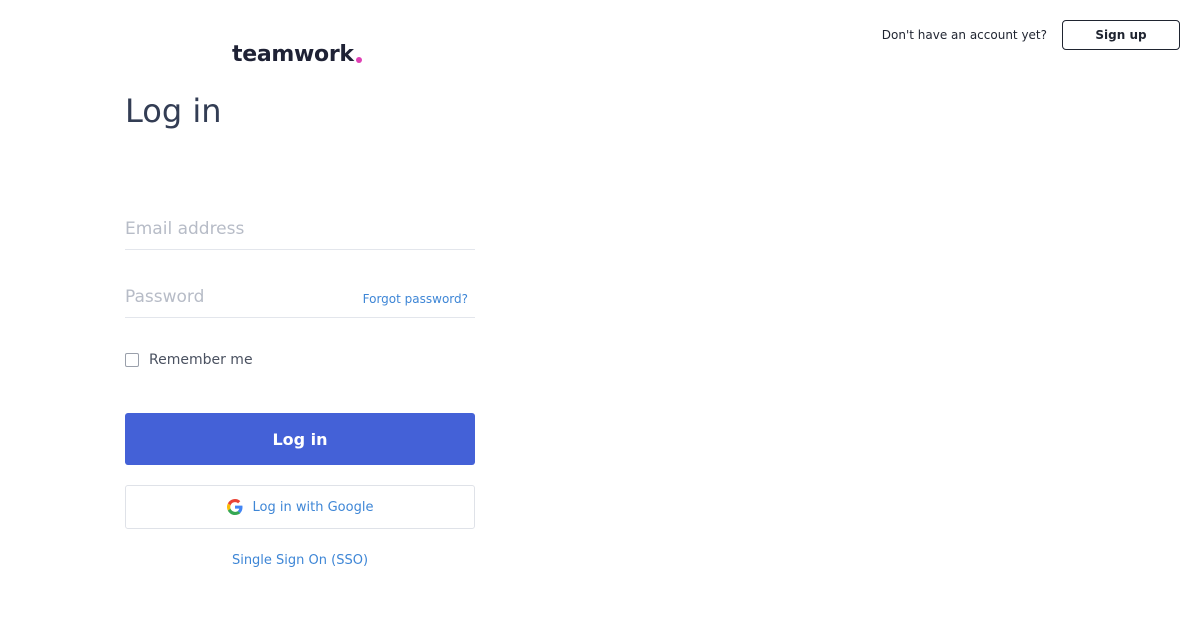 The width and height of the screenshot is (1200, 617). Describe the element at coordinates (1121, 35) in the screenshot. I see `signup-button: Sign up` at that location.